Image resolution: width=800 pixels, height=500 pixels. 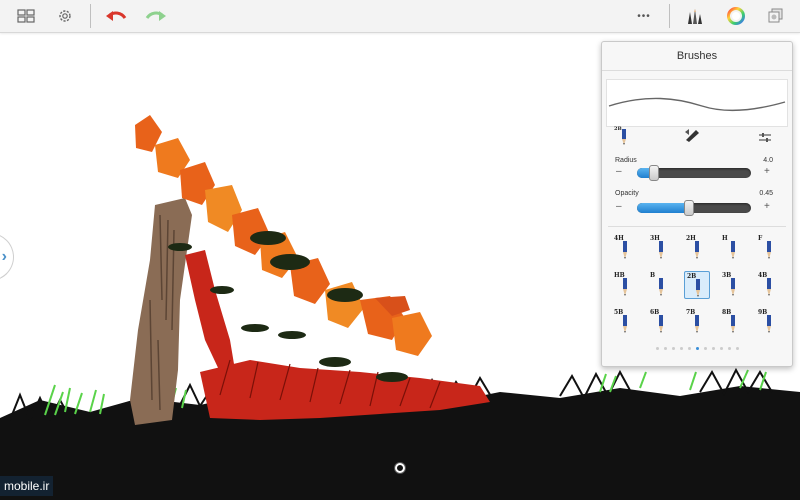 I want to click on radius-slider, so click(x=694, y=173).